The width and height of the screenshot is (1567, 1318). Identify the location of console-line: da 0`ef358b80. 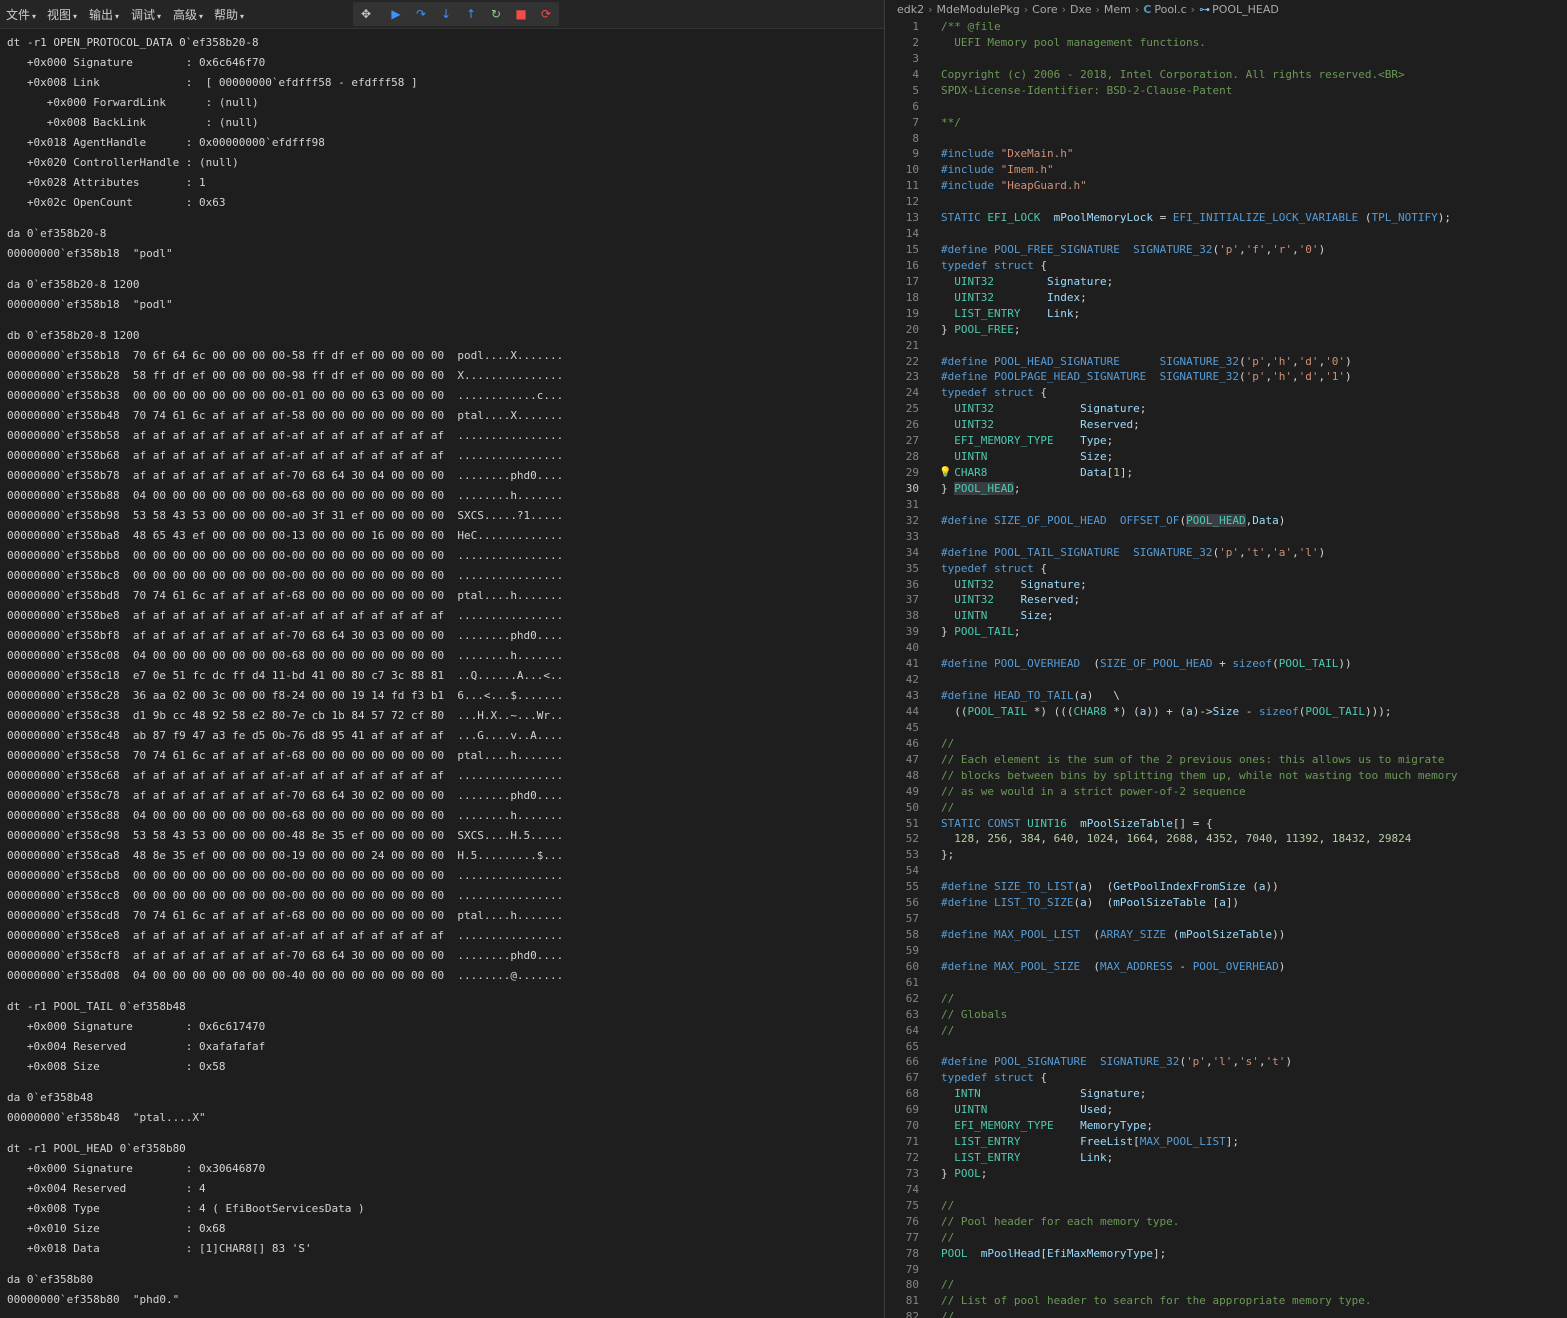
(50, 1279).